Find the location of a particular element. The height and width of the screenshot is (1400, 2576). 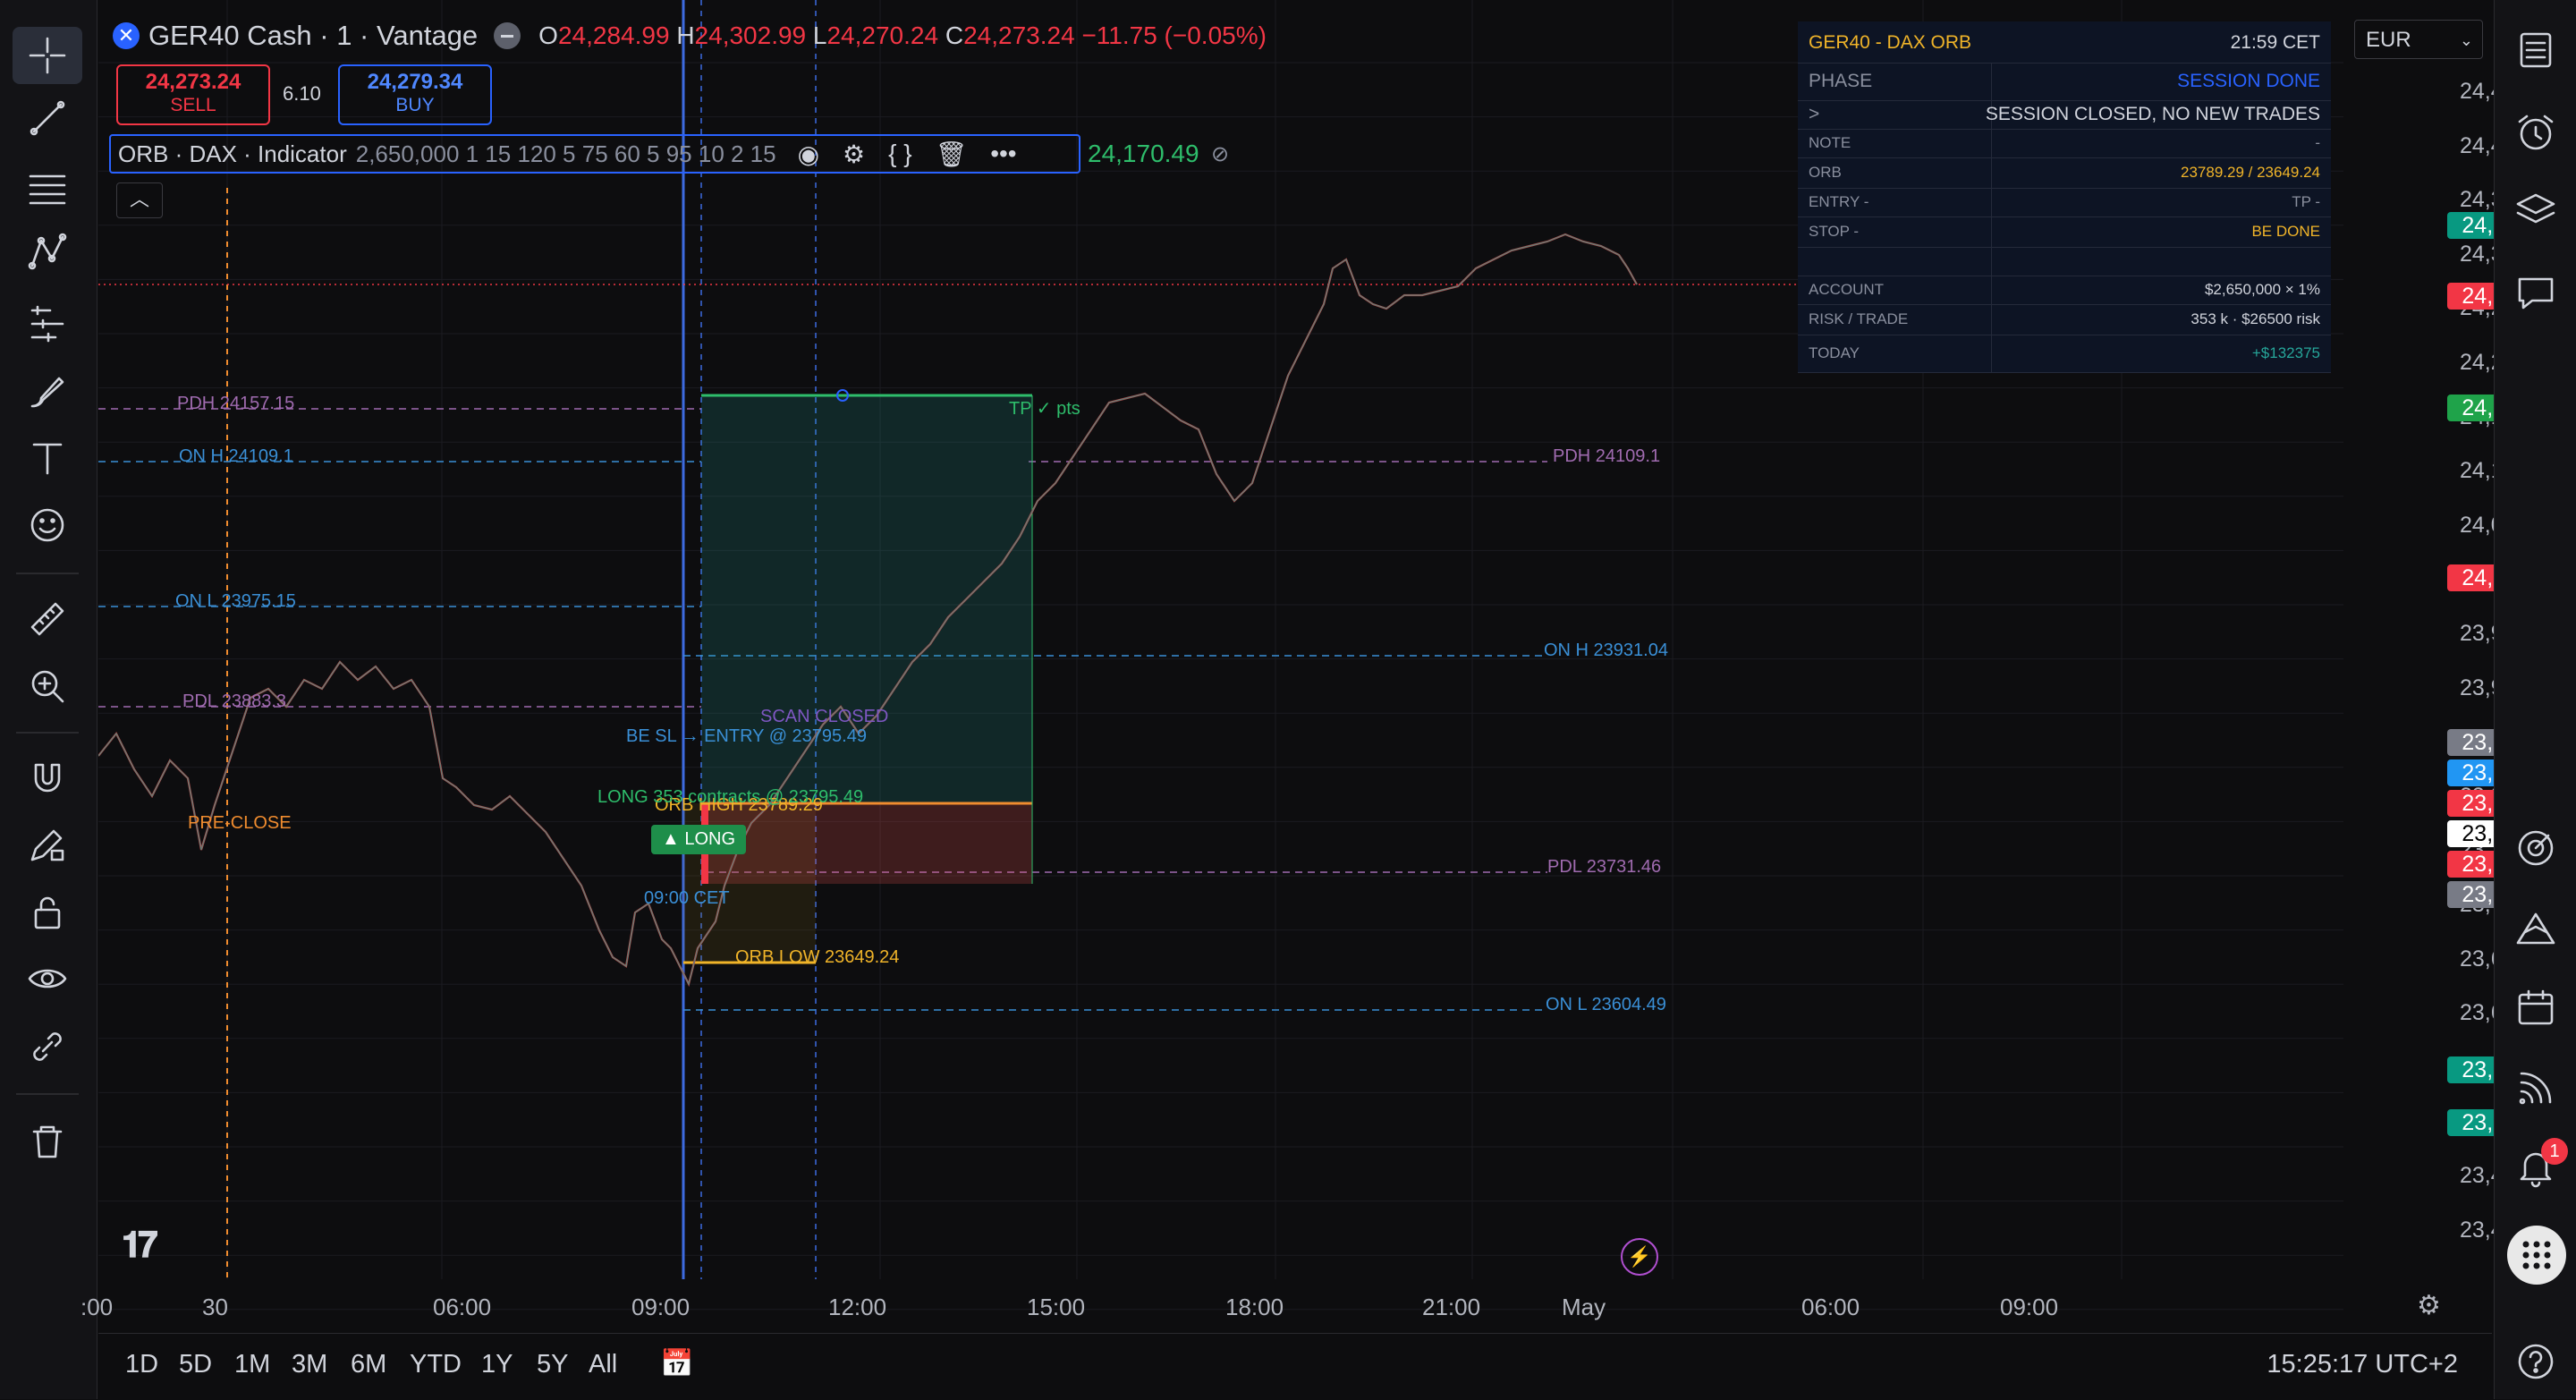

range-button: 1D is located at coordinates (141, 1364).